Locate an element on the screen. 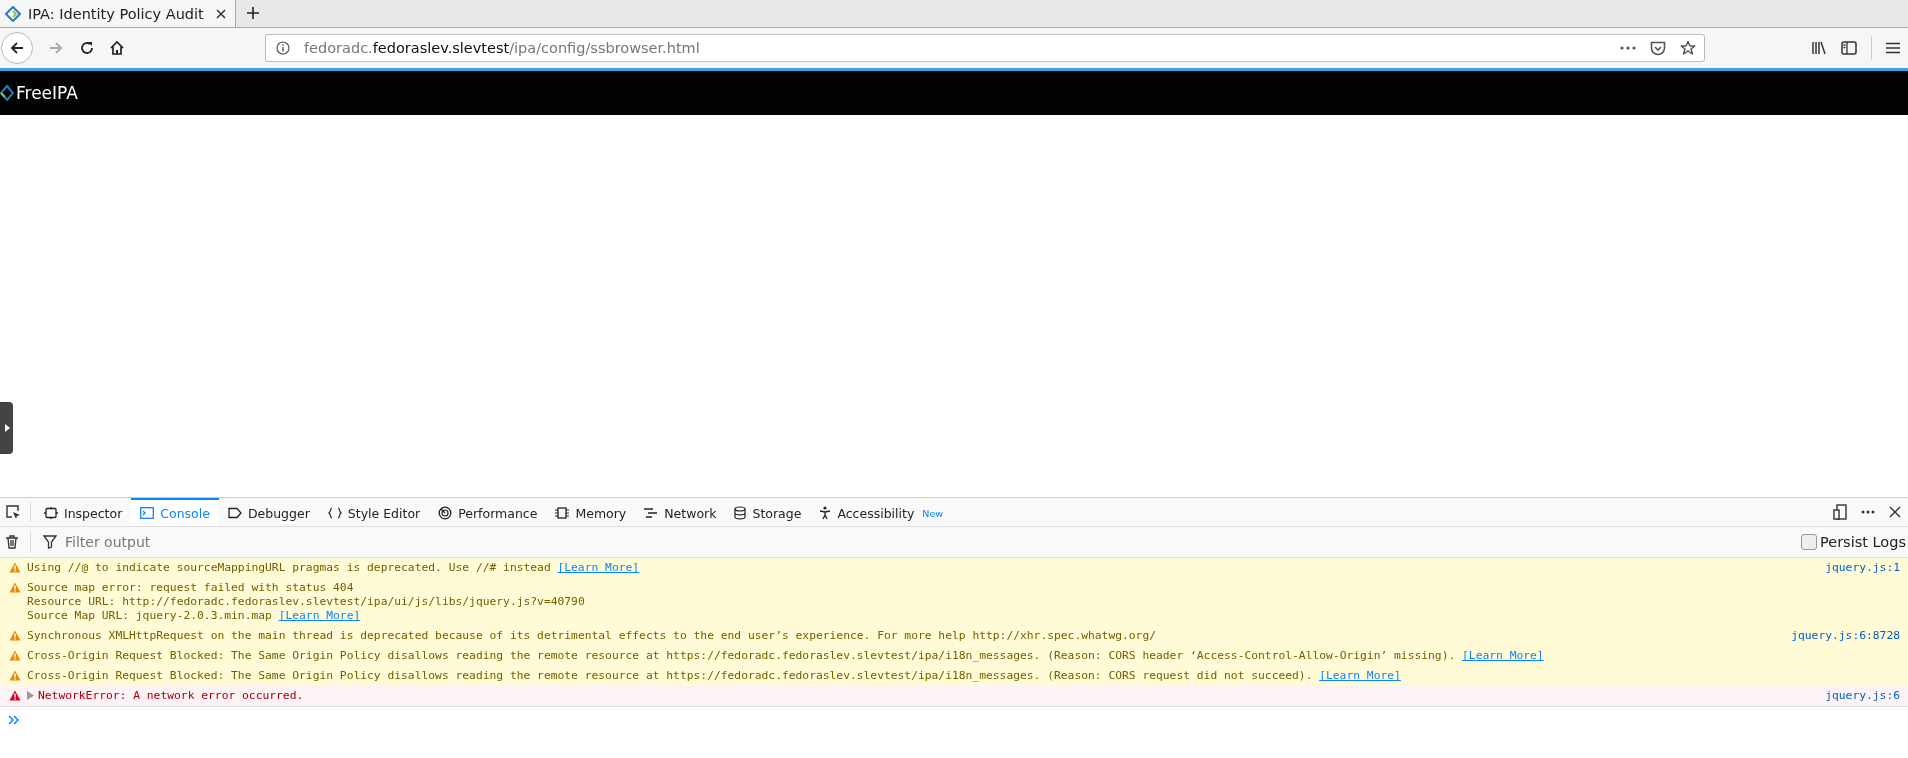  message-text: Source map error: request failed with status 404 is located at coordinates (191, 588).